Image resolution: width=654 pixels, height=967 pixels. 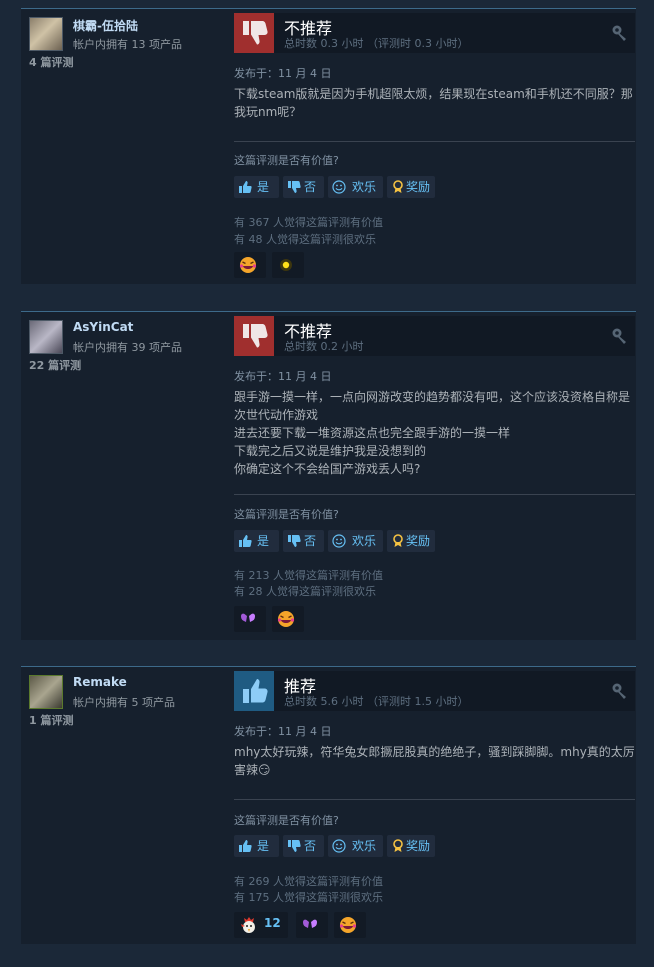 I want to click on products-owned: 帐户内拥有 13 项产品, so click(x=127, y=44).